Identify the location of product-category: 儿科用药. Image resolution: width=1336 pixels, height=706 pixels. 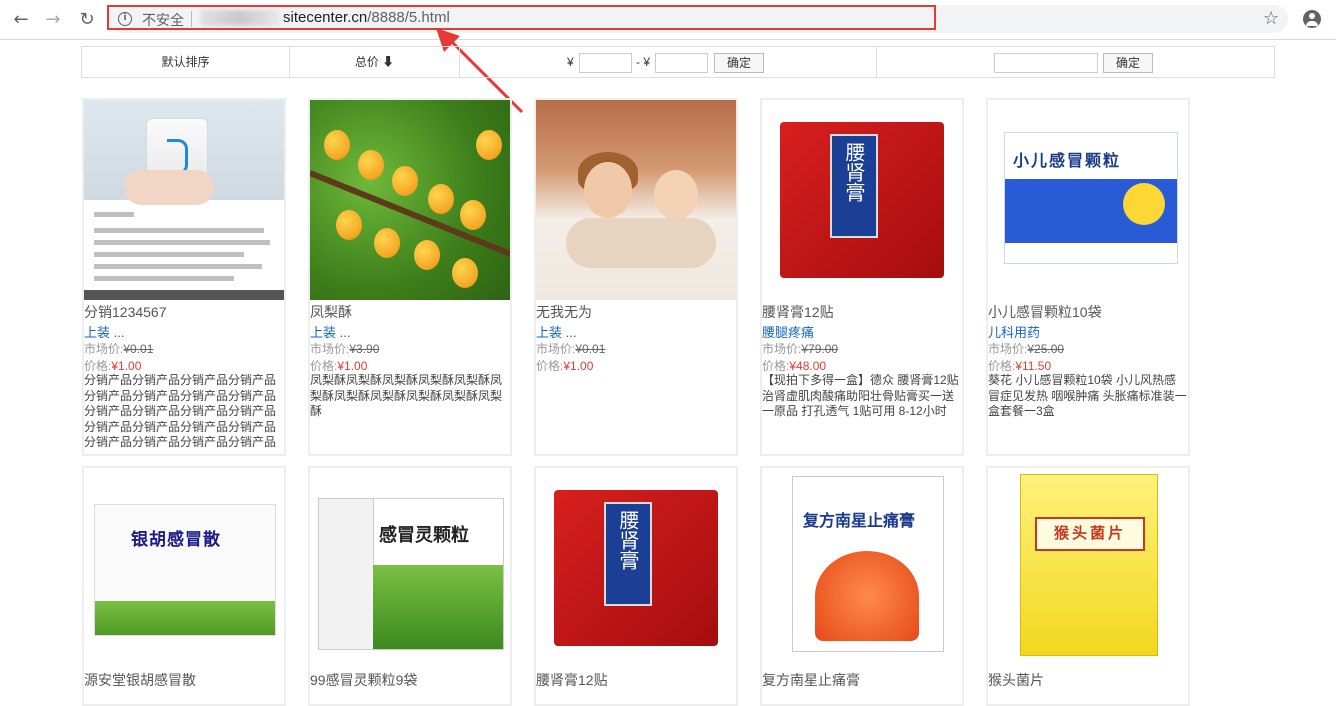
(1088, 331).